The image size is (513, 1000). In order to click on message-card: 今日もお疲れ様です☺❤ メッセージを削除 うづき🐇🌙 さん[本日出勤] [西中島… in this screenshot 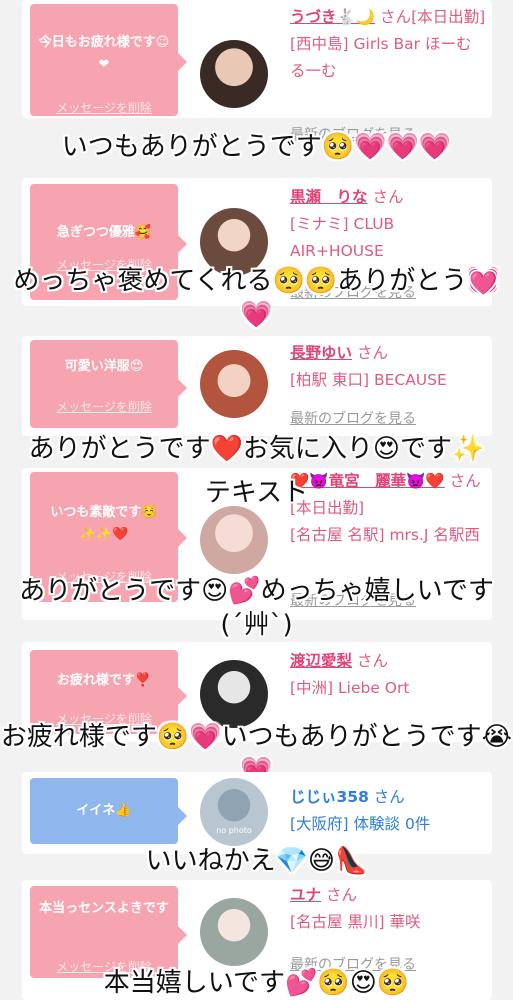, I will do `click(257, 71)`.